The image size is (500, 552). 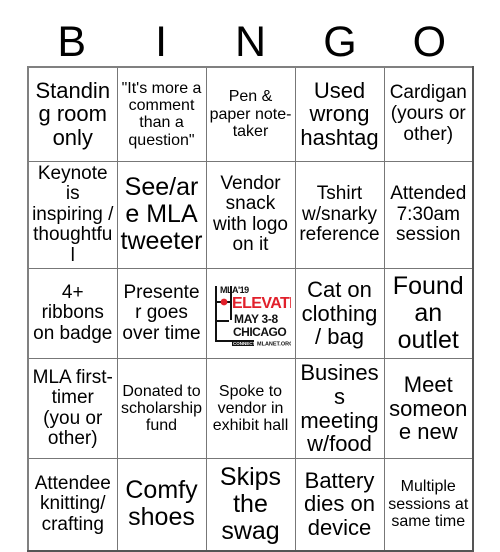 I want to click on bingo-cell: Found an outlet, so click(x=428, y=314).